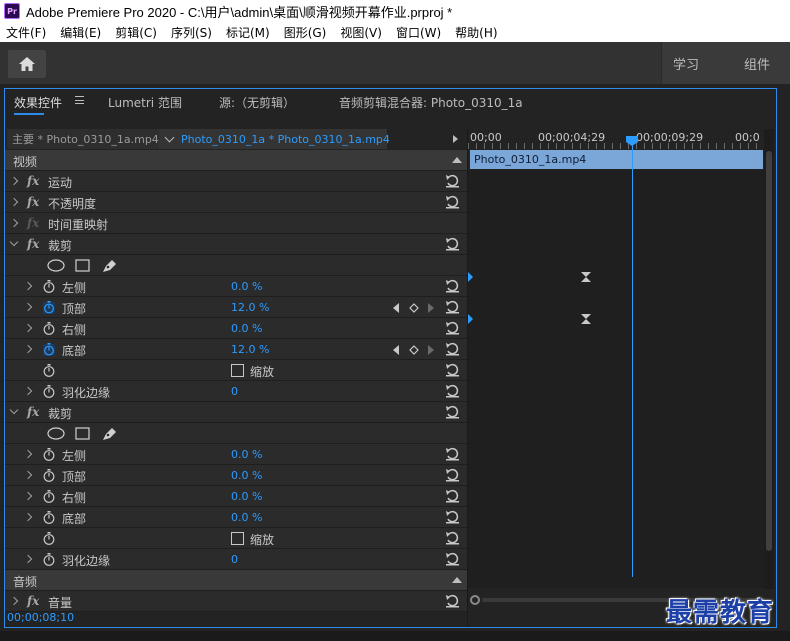 This screenshot has height=641, width=790. I want to click on menu-markers: 标记(M), so click(248, 32).